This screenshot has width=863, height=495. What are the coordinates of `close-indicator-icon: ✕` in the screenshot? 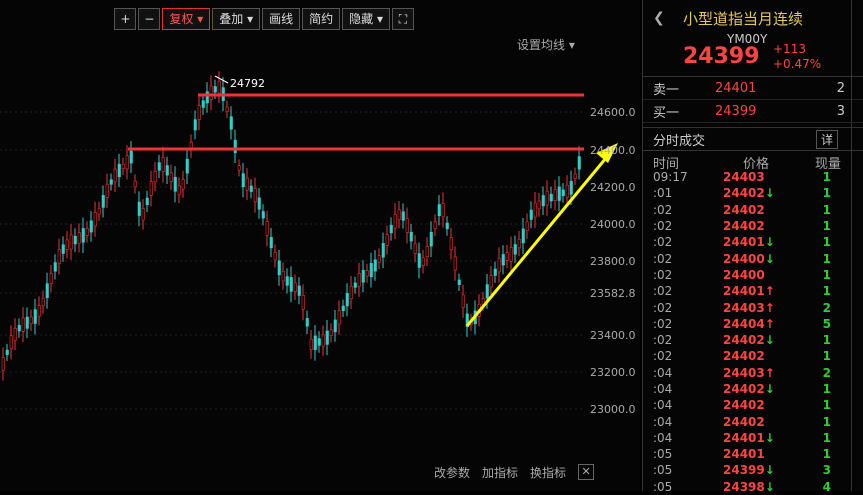 It's located at (586, 472).